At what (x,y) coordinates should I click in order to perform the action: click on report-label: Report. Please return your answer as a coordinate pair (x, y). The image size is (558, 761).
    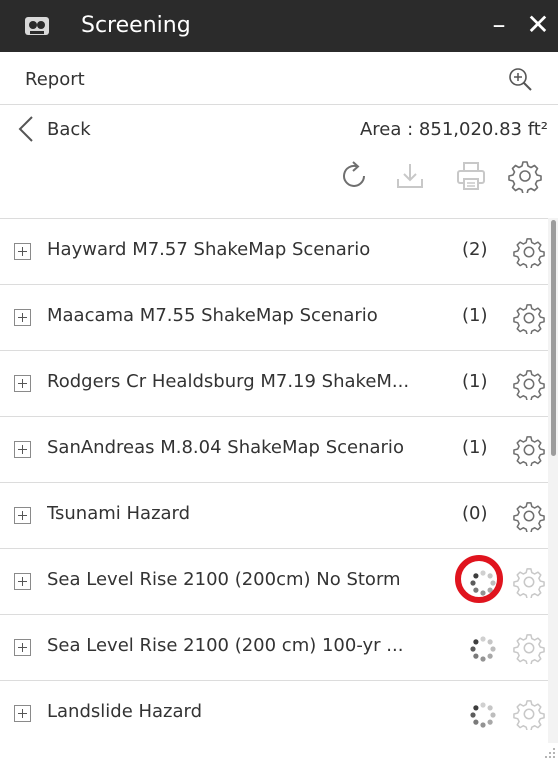
    Looking at the image, I should click on (55, 79).